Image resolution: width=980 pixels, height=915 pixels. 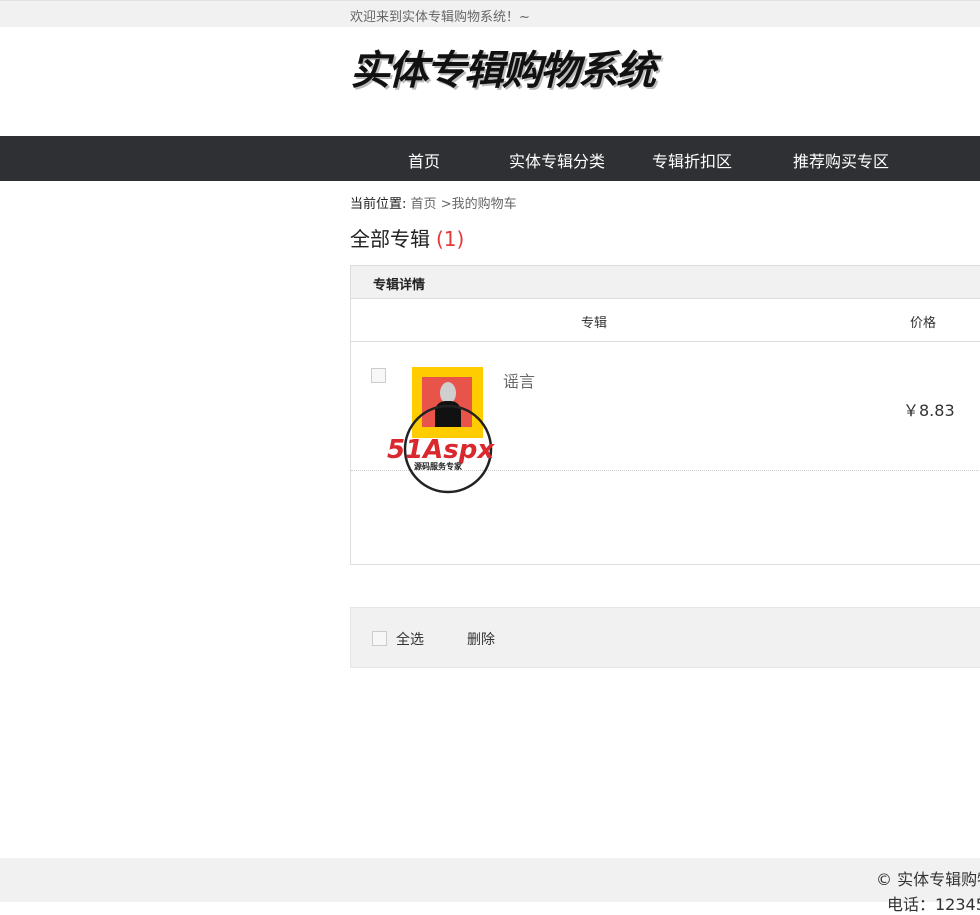 What do you see at coordinates (378, 375) in the screenshot?
I see `item-checkbox` at bounding box center [378, 375].